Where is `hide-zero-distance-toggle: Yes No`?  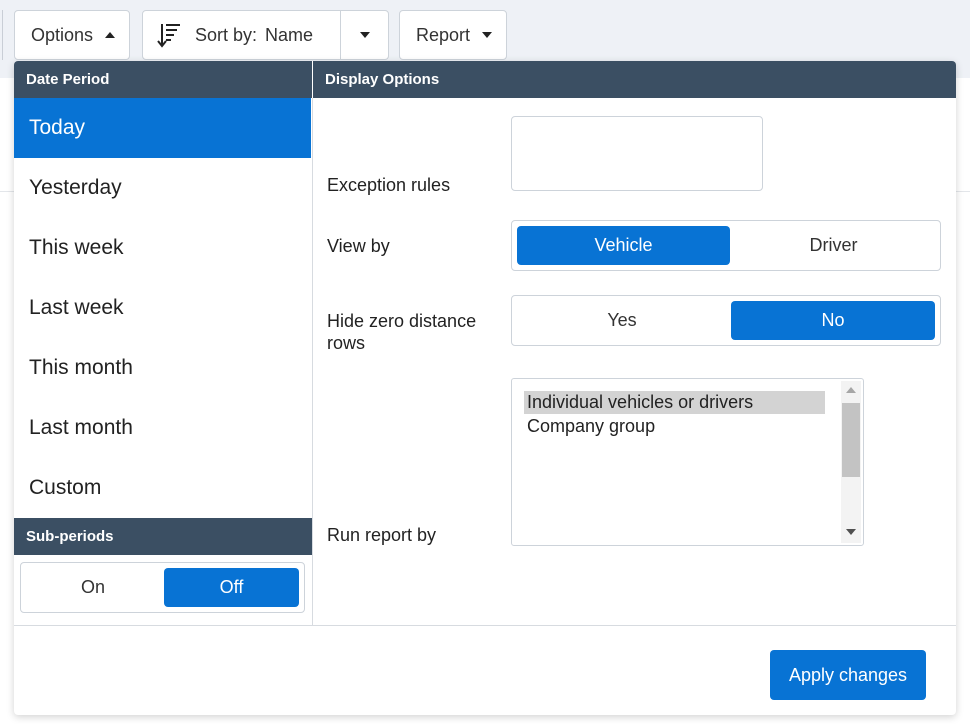
hide-zero-distance-toggle: Yes No is located at coordinates (726, 320).